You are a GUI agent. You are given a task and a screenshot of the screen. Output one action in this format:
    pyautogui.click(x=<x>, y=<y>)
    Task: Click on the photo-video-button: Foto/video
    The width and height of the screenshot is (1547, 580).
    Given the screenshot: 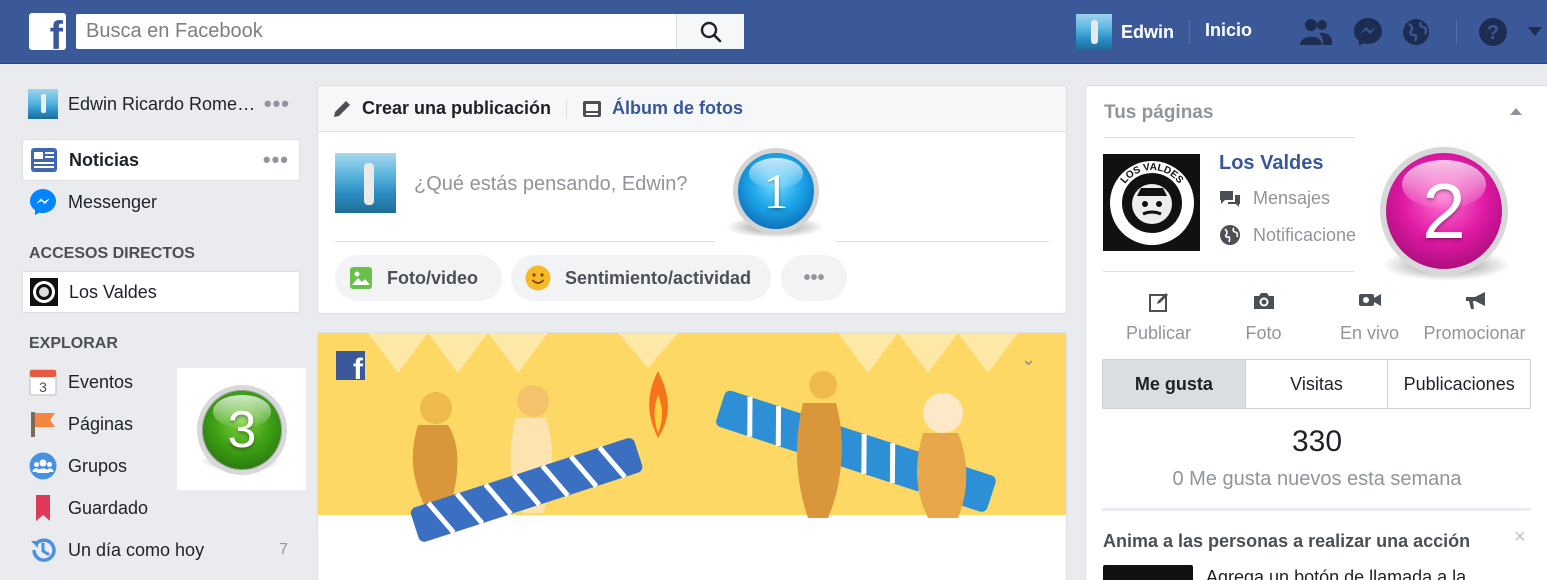 What is the action you would take?
    pyautogui.click(x=418, y=278)
    